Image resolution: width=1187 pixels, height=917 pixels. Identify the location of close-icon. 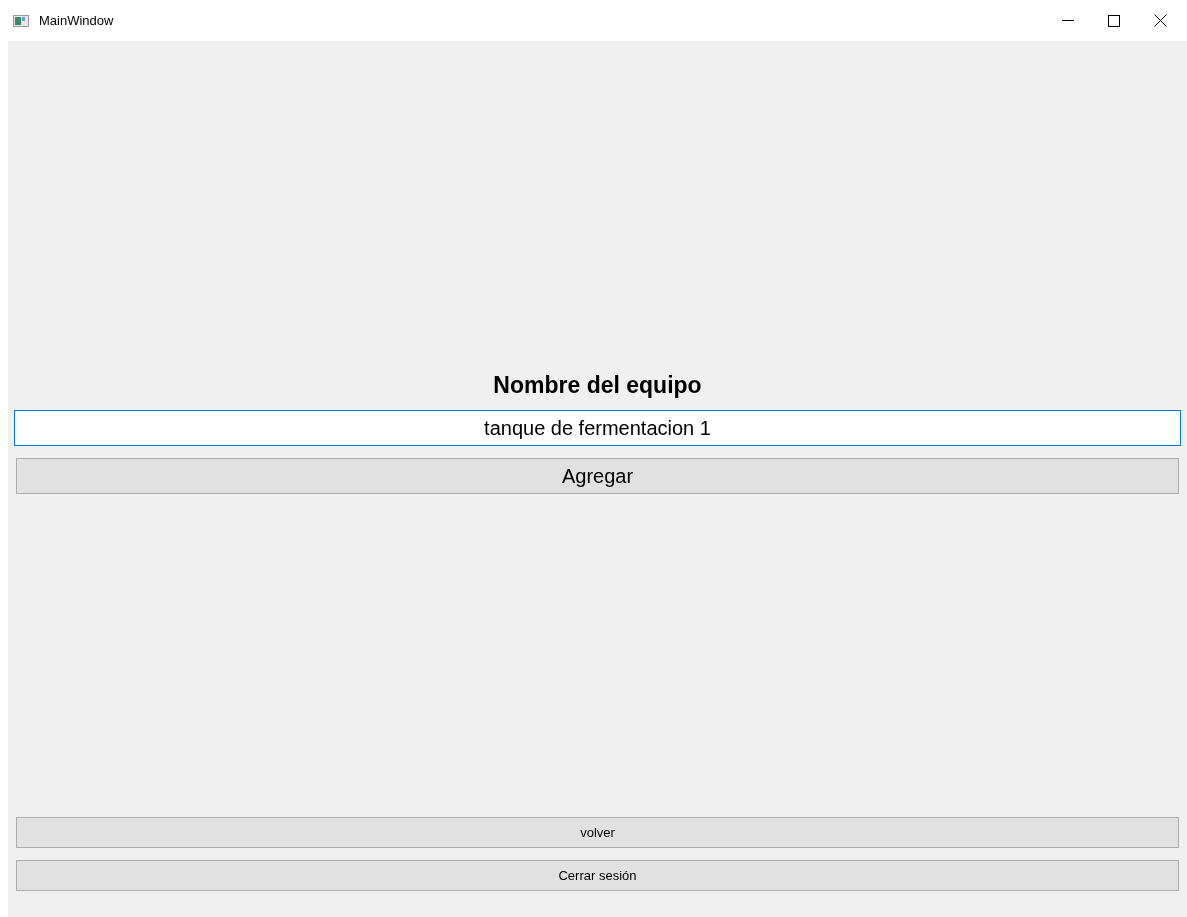
(1160, 20).